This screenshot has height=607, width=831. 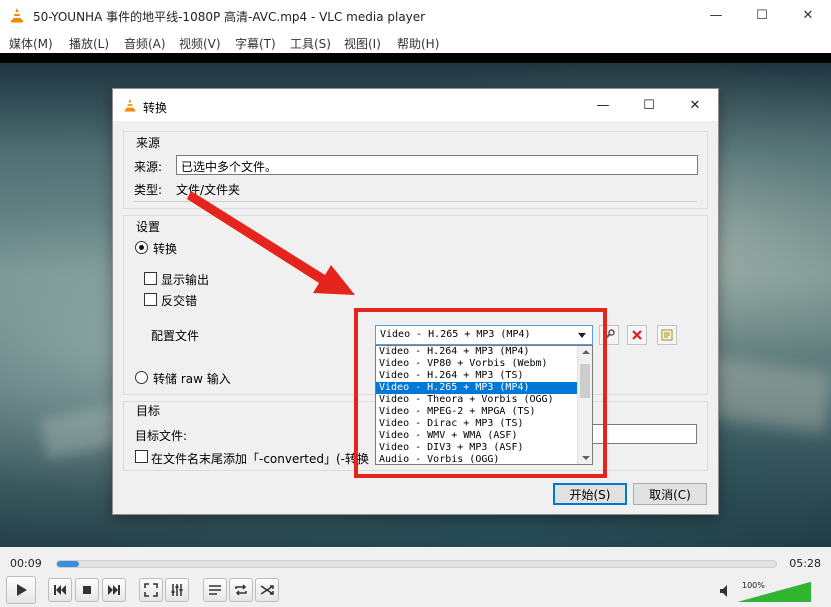 I want to click on edit-profile-button, so click(x=609, y=335).